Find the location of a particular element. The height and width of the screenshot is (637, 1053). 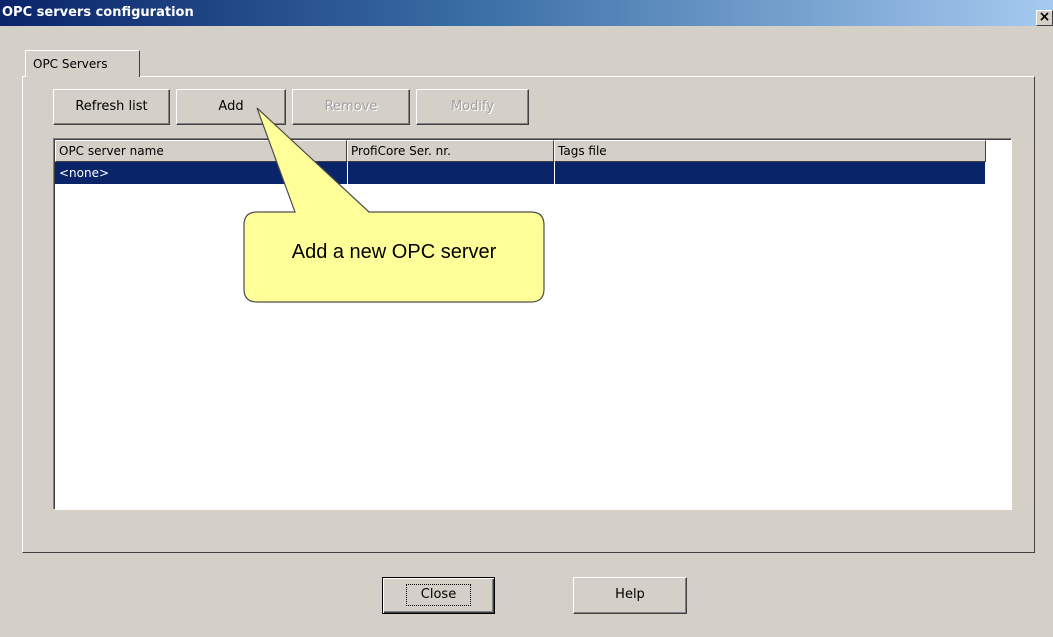

column-header-server-name: OPC server name is located at coordinates (201, 151).